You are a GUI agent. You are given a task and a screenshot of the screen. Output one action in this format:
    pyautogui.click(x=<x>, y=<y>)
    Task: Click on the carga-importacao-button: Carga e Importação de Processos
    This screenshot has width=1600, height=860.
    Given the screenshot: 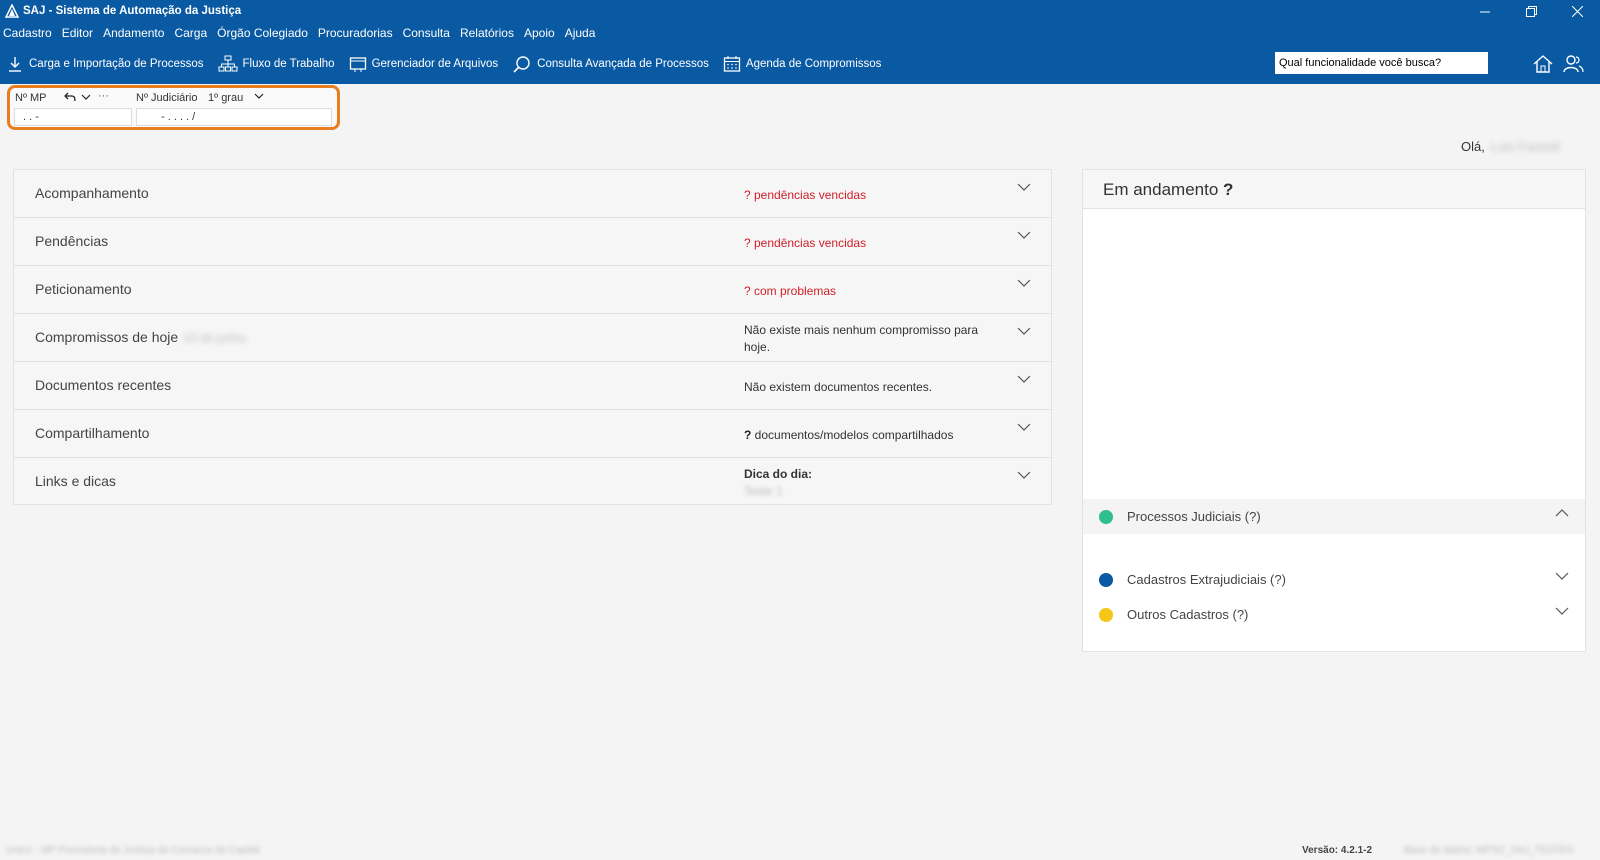 What is the action you would take?
    pyautogui.click(x=105, y=64)
    